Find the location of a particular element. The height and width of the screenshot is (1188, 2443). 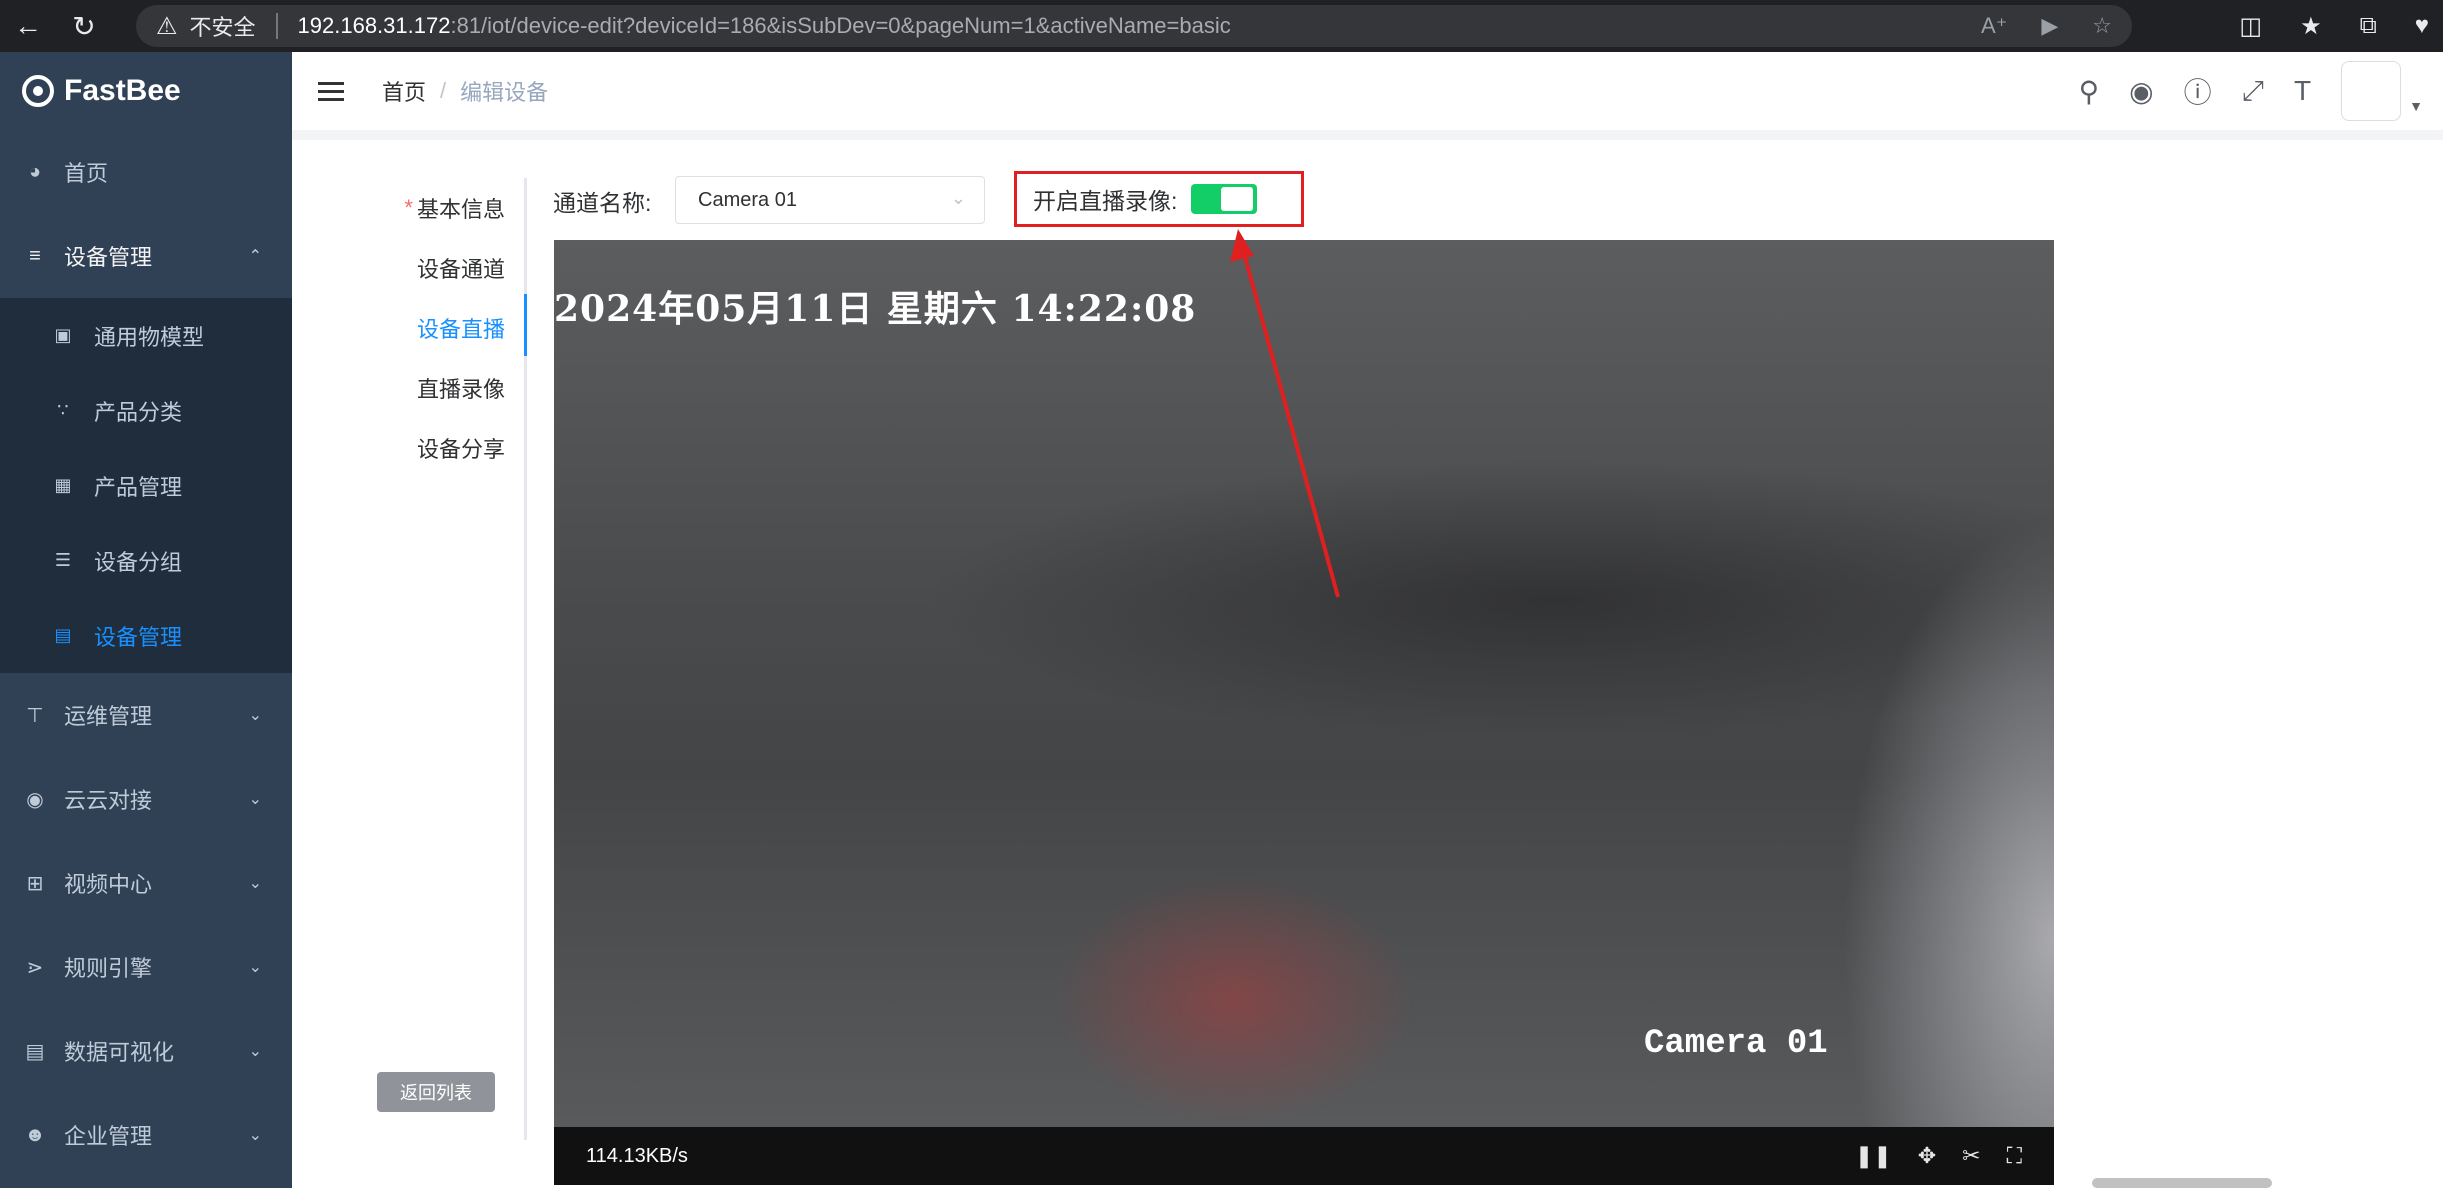

fullscreen-icon: ⛶ is located at coordinates (2014, 1156).